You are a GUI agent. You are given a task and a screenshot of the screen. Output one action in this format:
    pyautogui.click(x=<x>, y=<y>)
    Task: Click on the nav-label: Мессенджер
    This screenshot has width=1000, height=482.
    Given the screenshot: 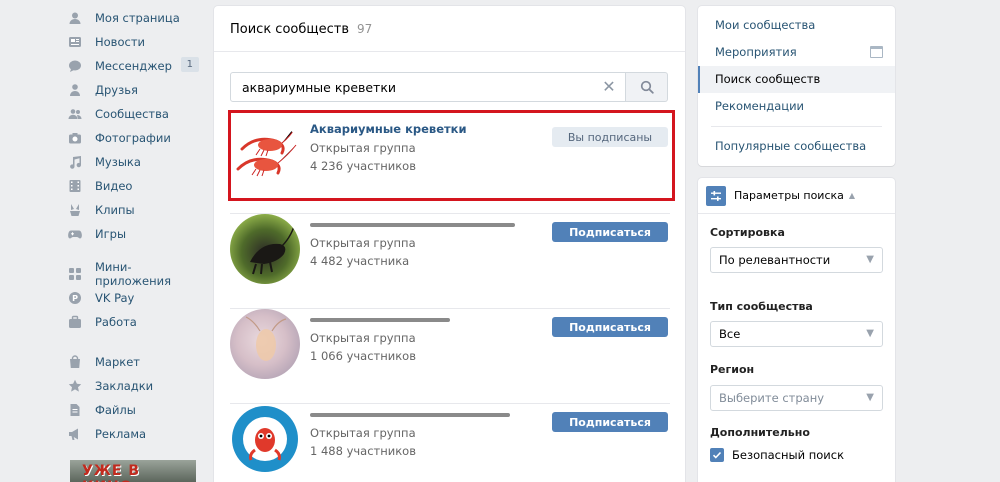 What is the action you would take?
    pyautogui.click(x=133, y=66)
    